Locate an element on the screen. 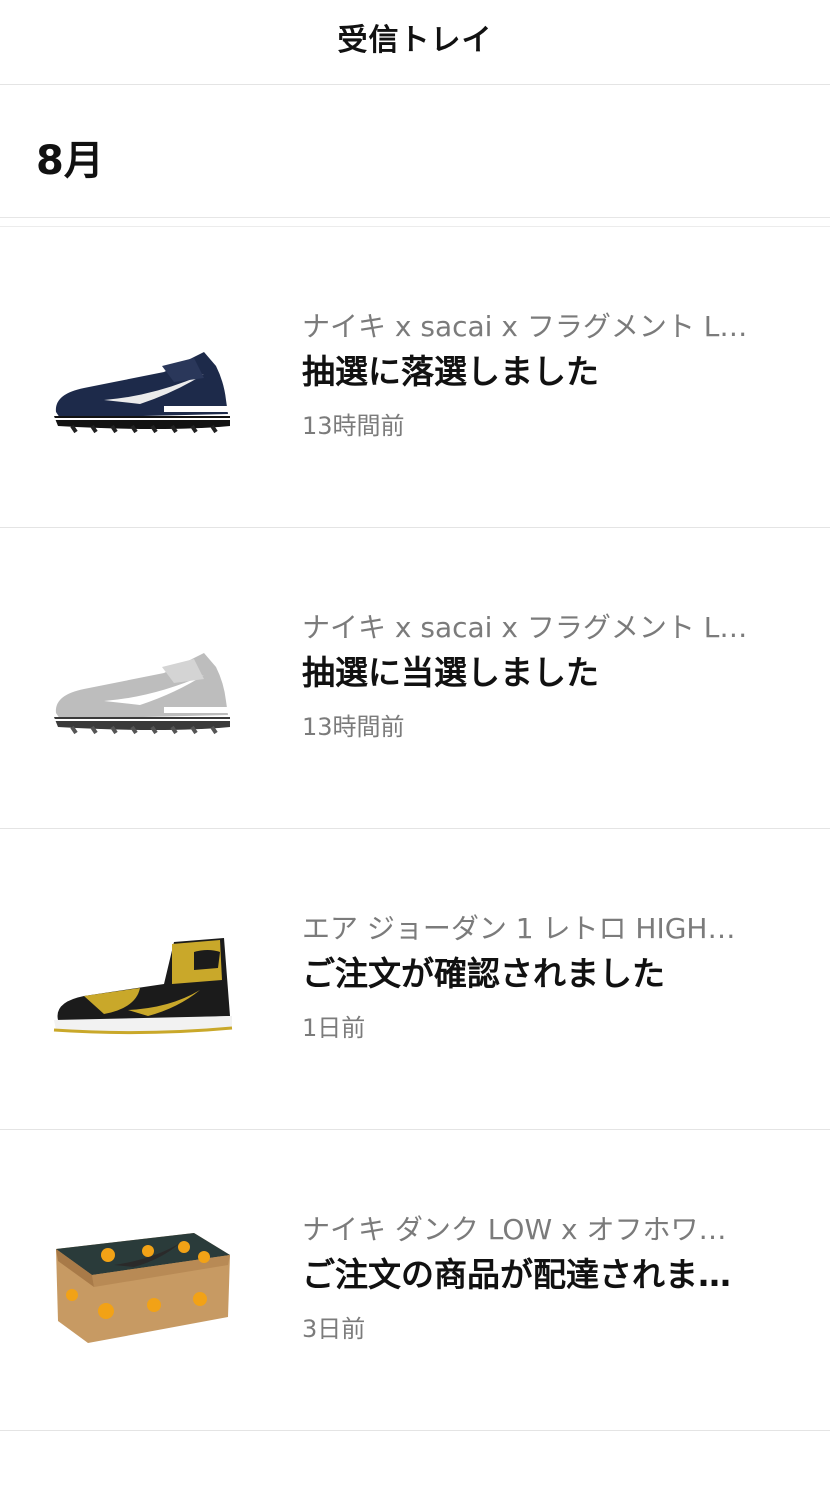  notification-status: ご注文が確認されました is located at coordinates (483, 973).